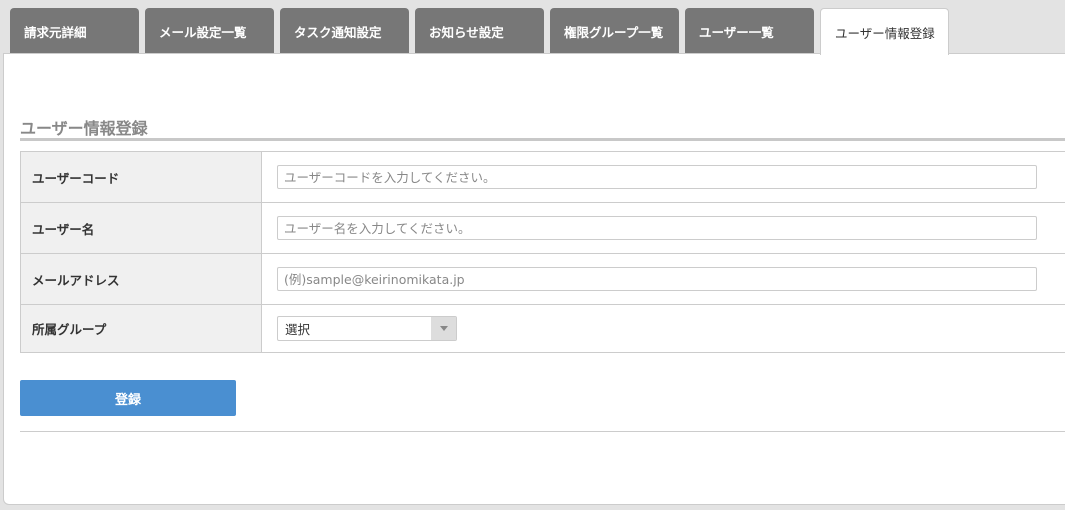 The image size is (1065, 510). I want to click on user-code-label: ユーザーコード, so click(141, 177).